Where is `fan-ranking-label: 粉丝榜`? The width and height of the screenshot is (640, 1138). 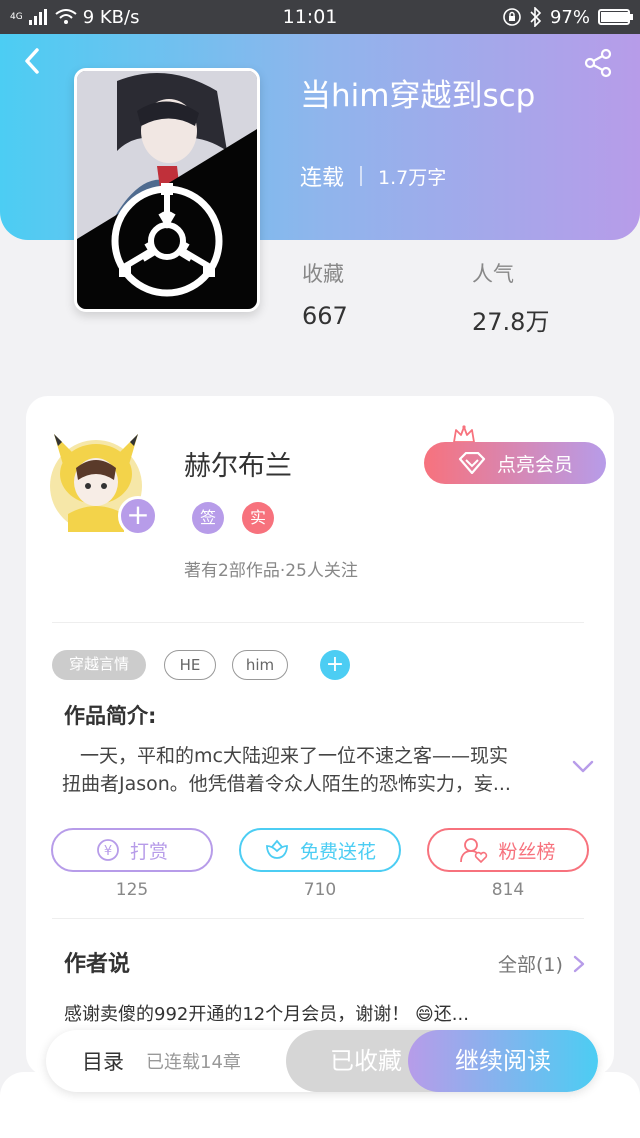
fan-ranking-label: 粉丝榜 is located at coordinates (527, 851).